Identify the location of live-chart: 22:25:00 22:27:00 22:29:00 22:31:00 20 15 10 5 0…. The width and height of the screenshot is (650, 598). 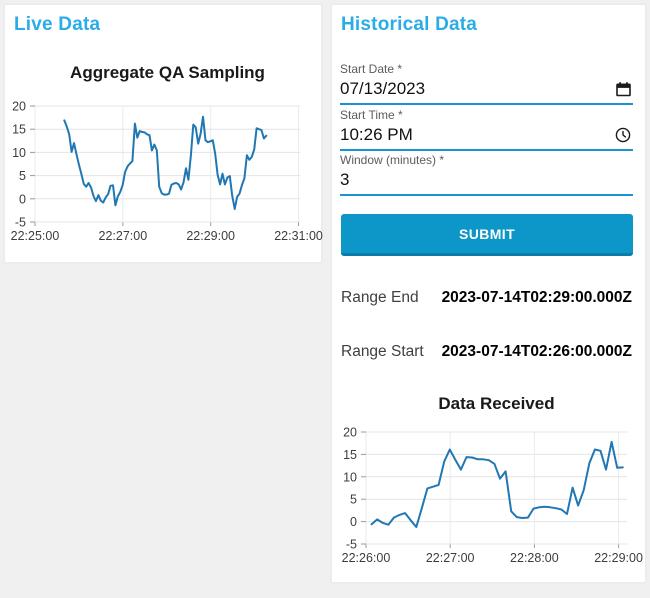
(167, 172).